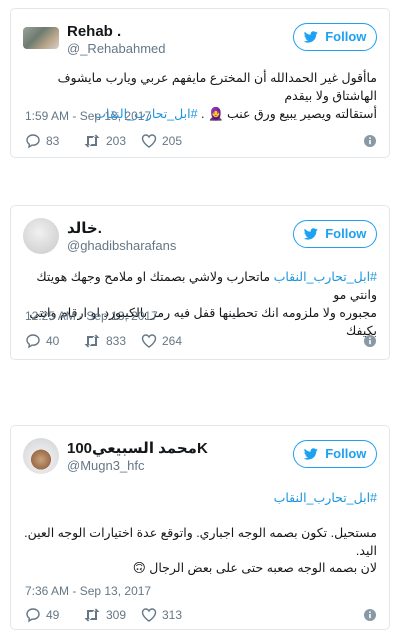 This screenshot has width=400, height=633. I want to click on like-count: 205, so click(172, 141).